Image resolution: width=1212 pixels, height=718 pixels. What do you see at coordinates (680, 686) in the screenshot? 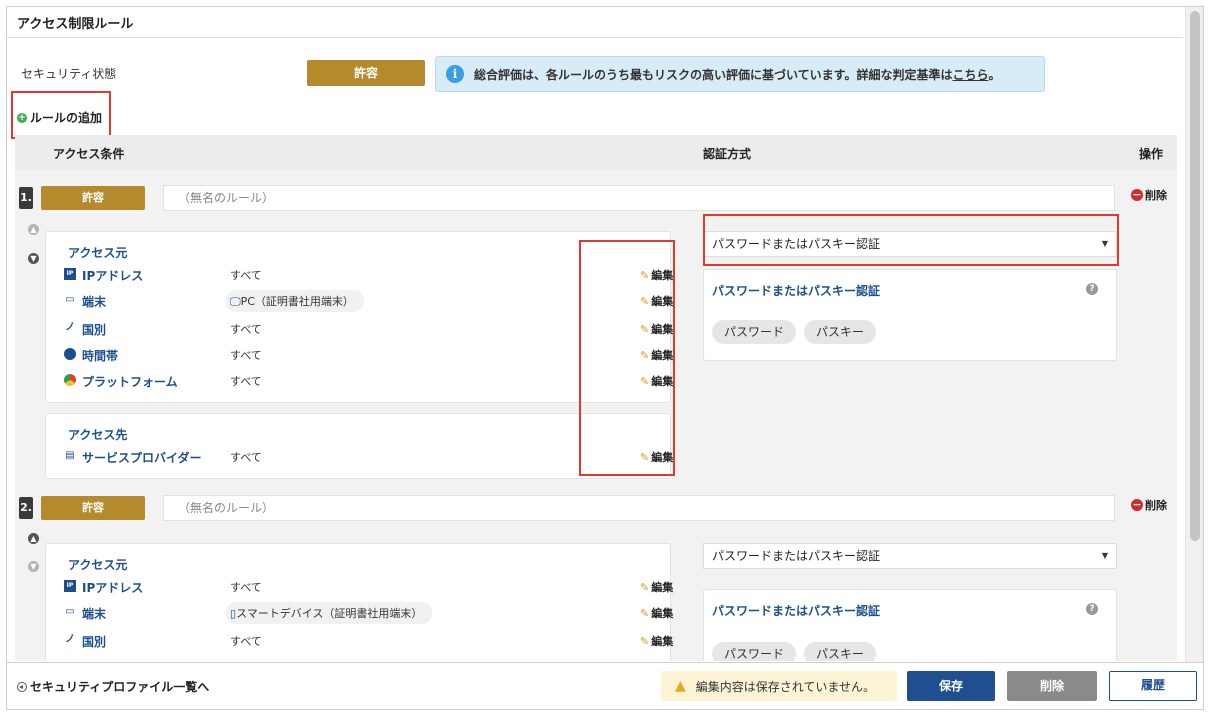
I see `warning-icon: ▲` at bounding box center [680, 686].